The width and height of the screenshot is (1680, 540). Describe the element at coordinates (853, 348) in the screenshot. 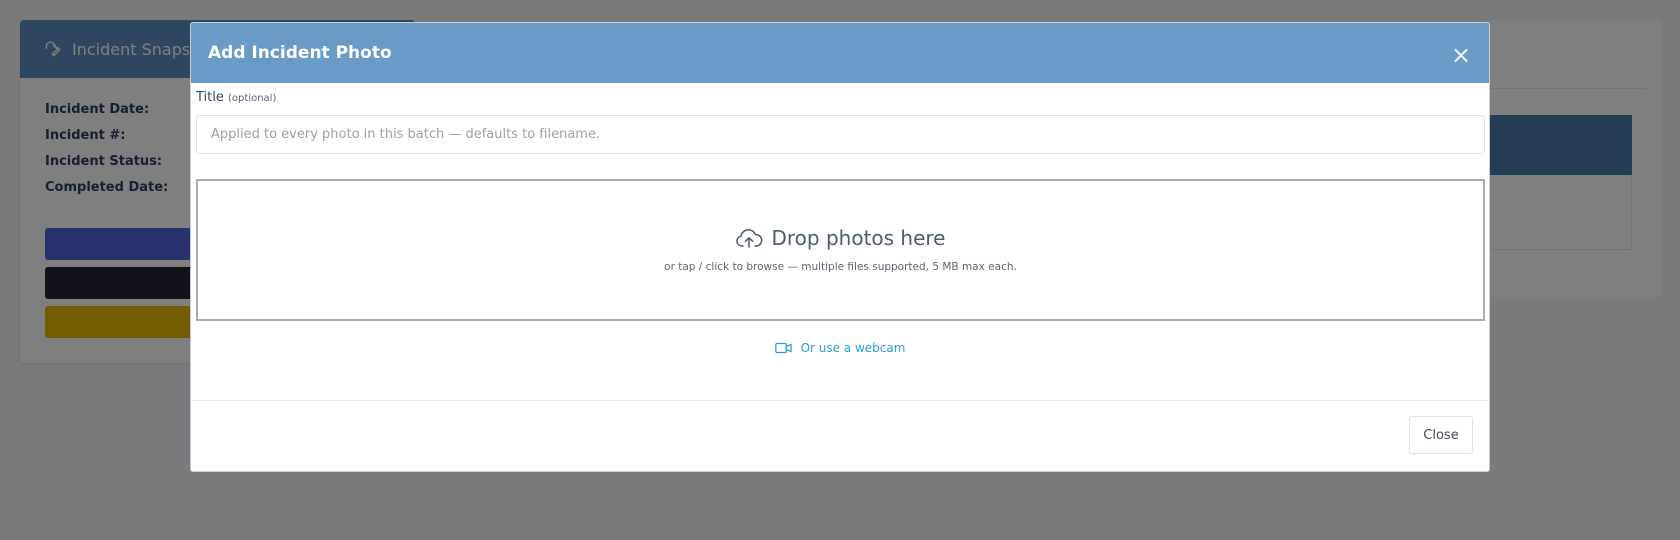

I see `webcam-link-text: Or use a webcam` at that location.